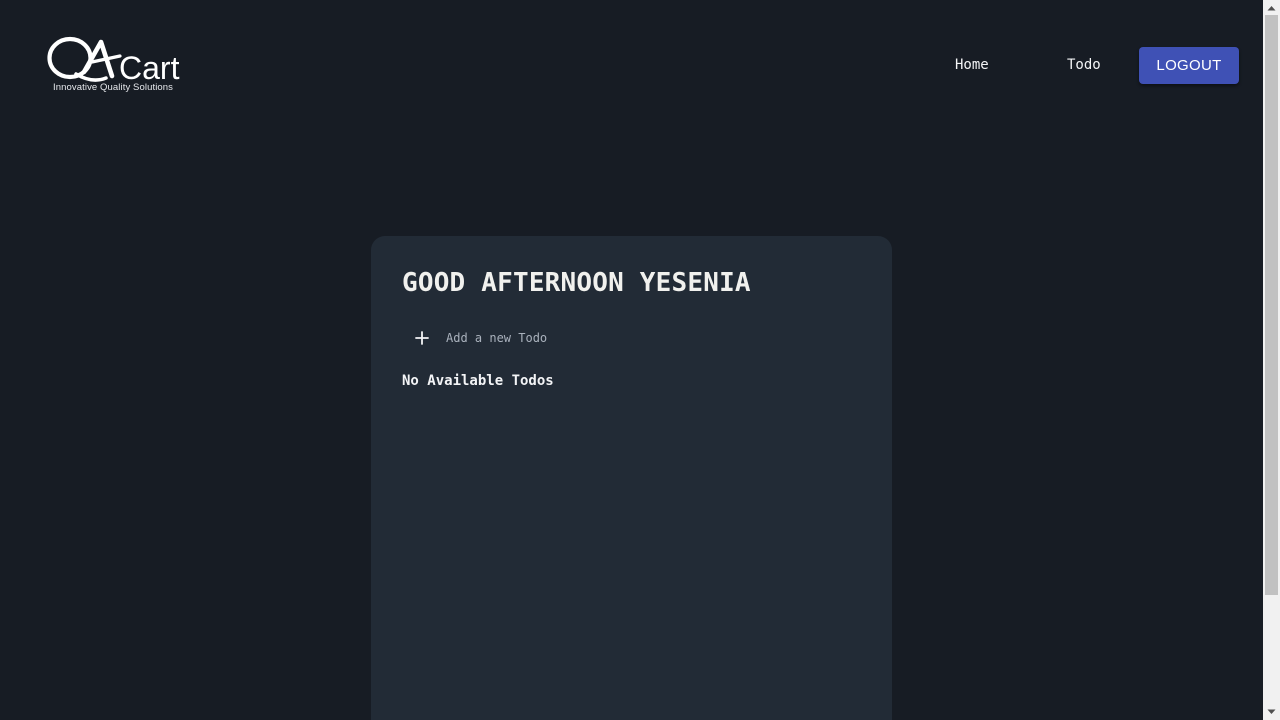 The height and width of the screenshot is (720, 1280). What do you see at coordinates (1189, 65) in the screenshot?
I see `logout-button: LOGOUT` at bounding box center [1189, 65].